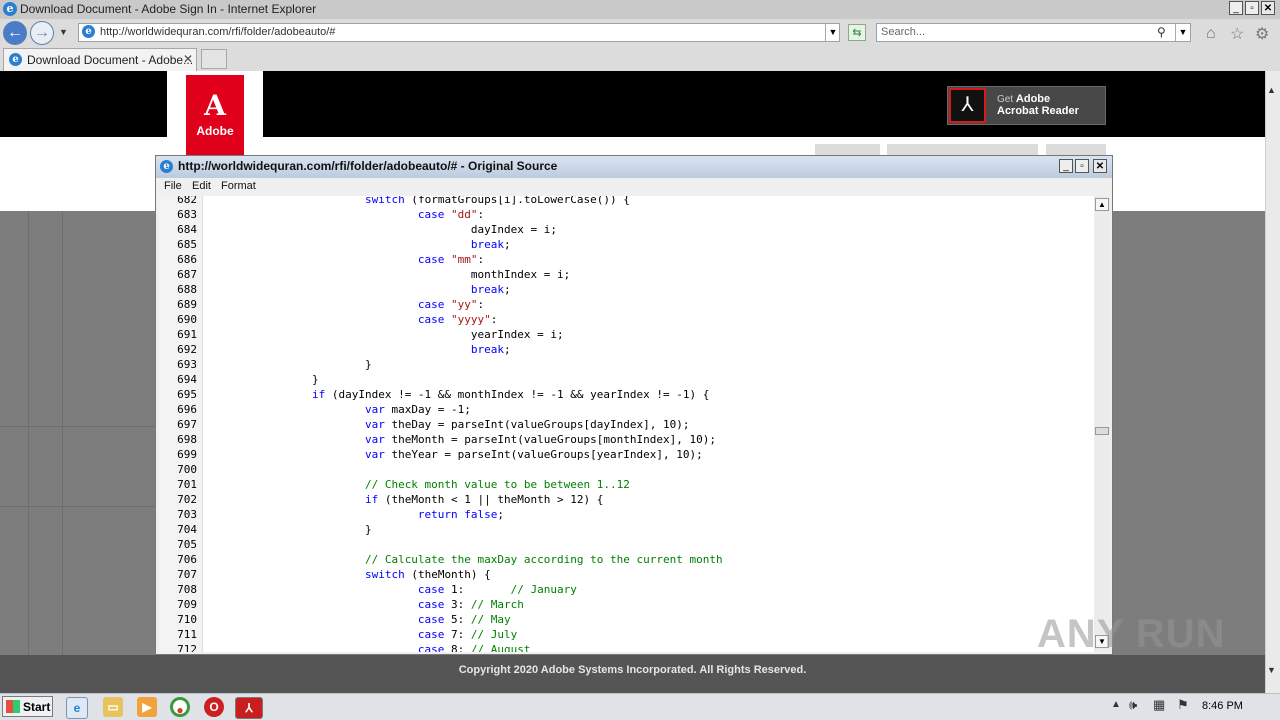 The image size is (1280, 720). Describe the element at coordinates (173, 186) in the screenshot. I see `menu-file: File` at that location.